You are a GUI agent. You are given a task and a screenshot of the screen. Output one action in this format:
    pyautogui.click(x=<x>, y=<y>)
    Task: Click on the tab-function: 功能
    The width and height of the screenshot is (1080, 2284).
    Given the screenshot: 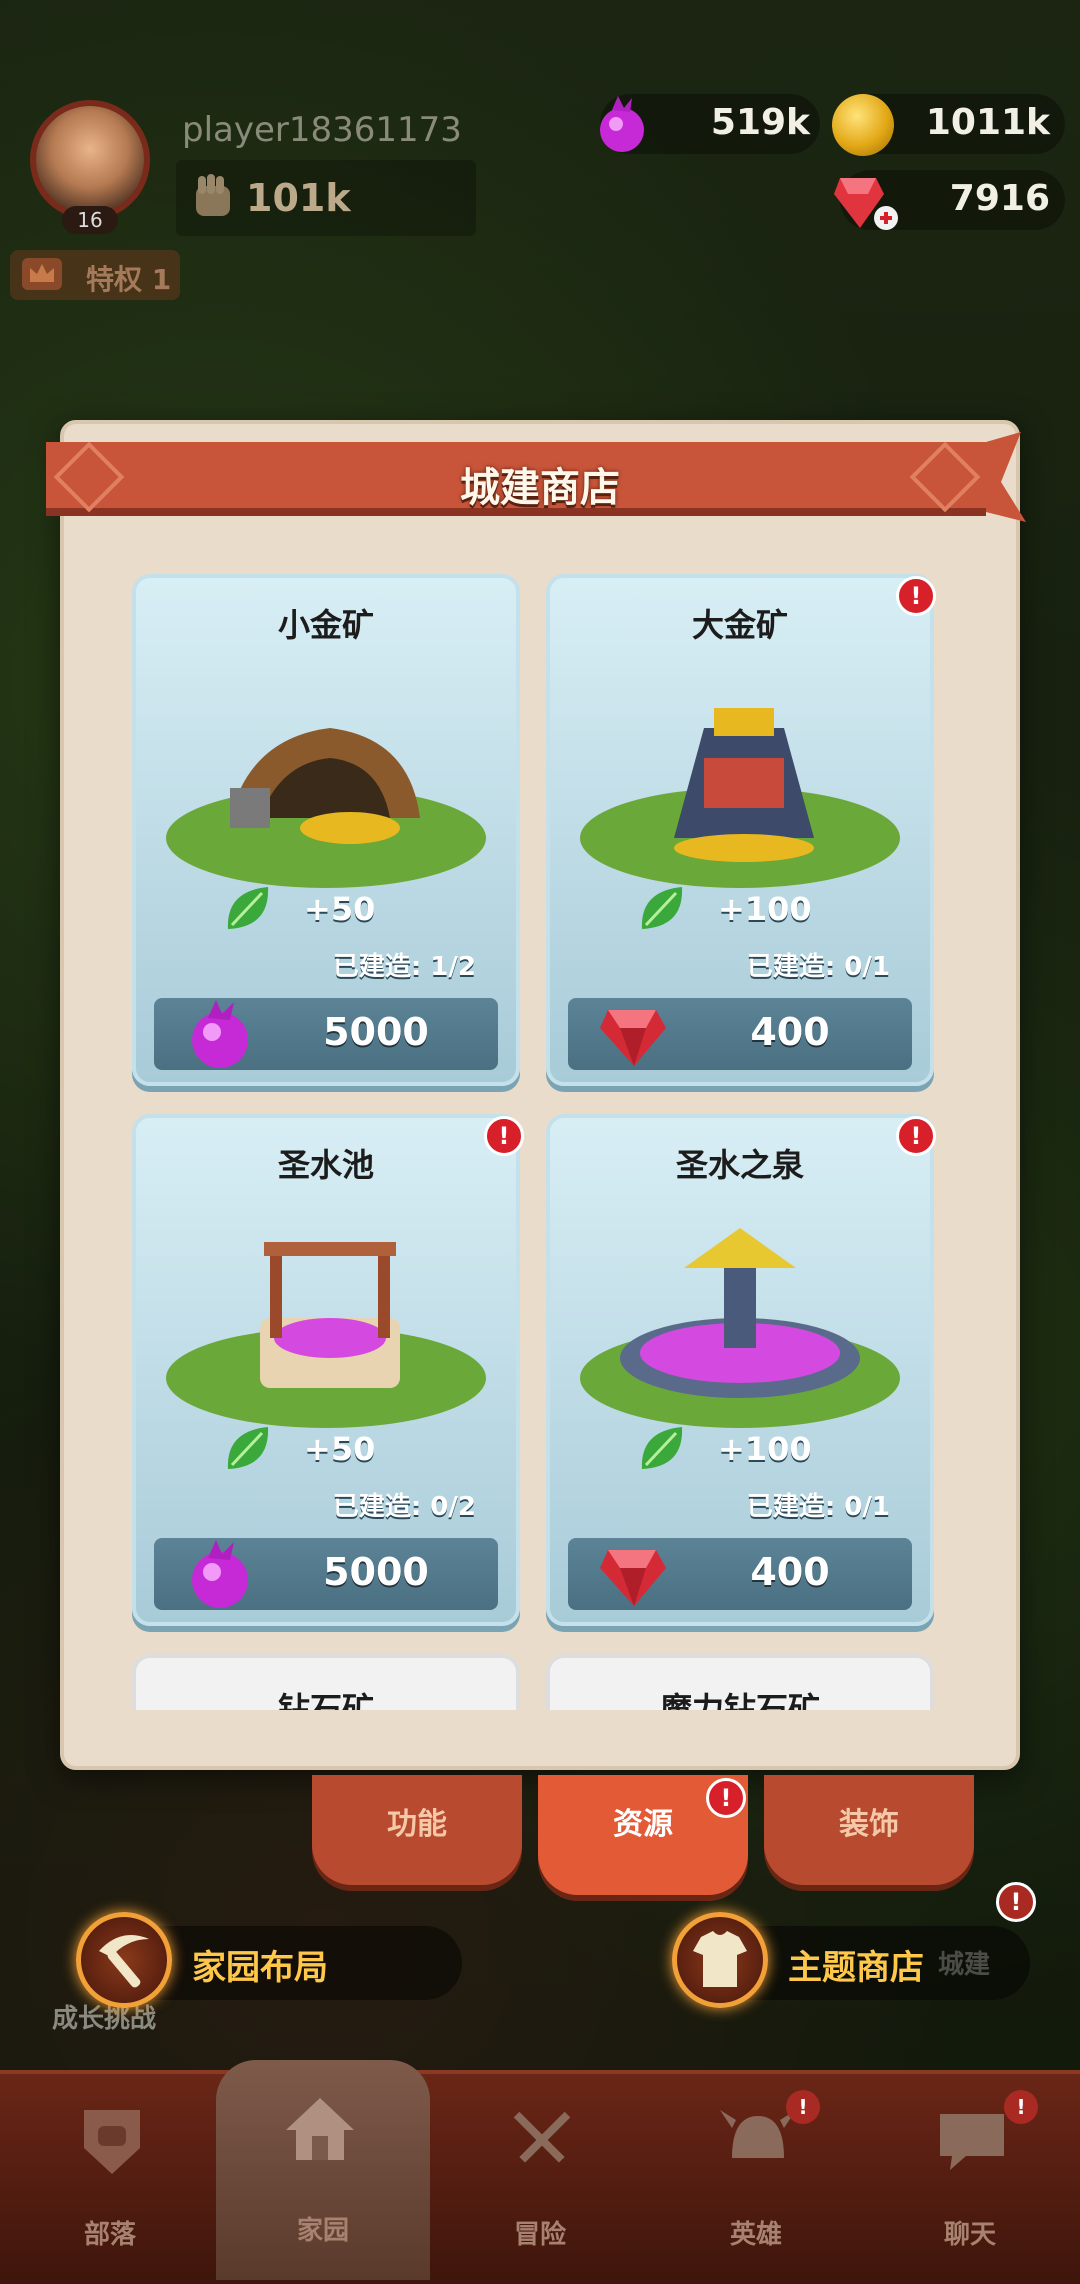 What is the action you would take?
    pyautogui.click(x=417, y=1830)
    